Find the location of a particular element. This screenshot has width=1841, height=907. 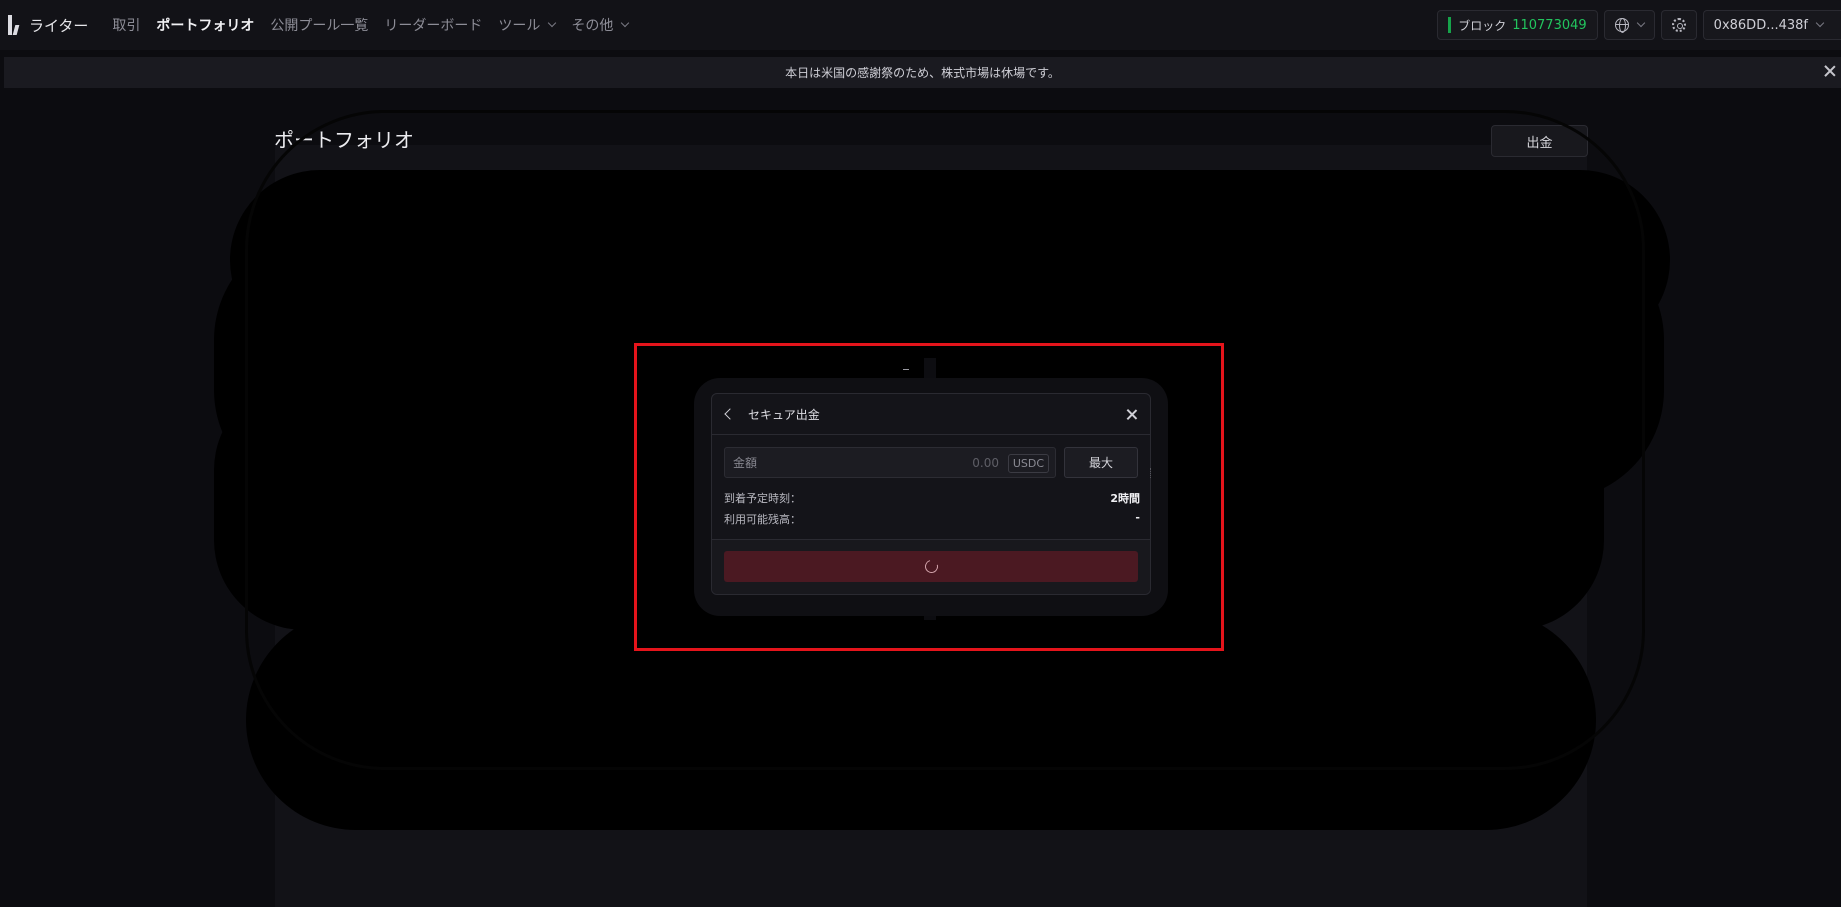

logo-icon is located at coordinates (15, 25).